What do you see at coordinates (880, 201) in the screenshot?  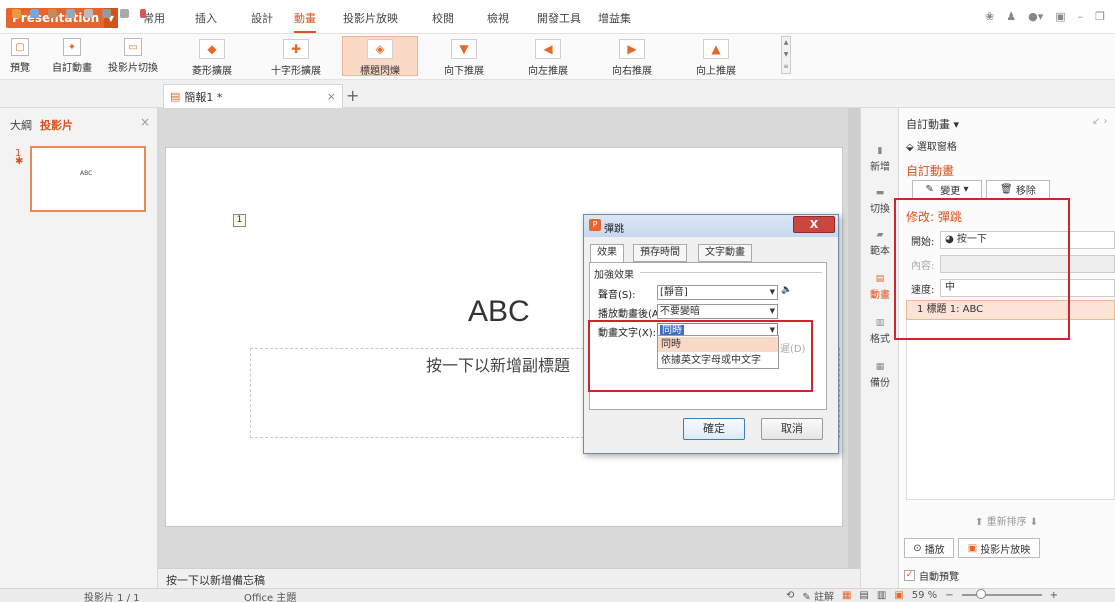 I see `side-switch-button: ▬ 切換` at bounding box center [880, 201].